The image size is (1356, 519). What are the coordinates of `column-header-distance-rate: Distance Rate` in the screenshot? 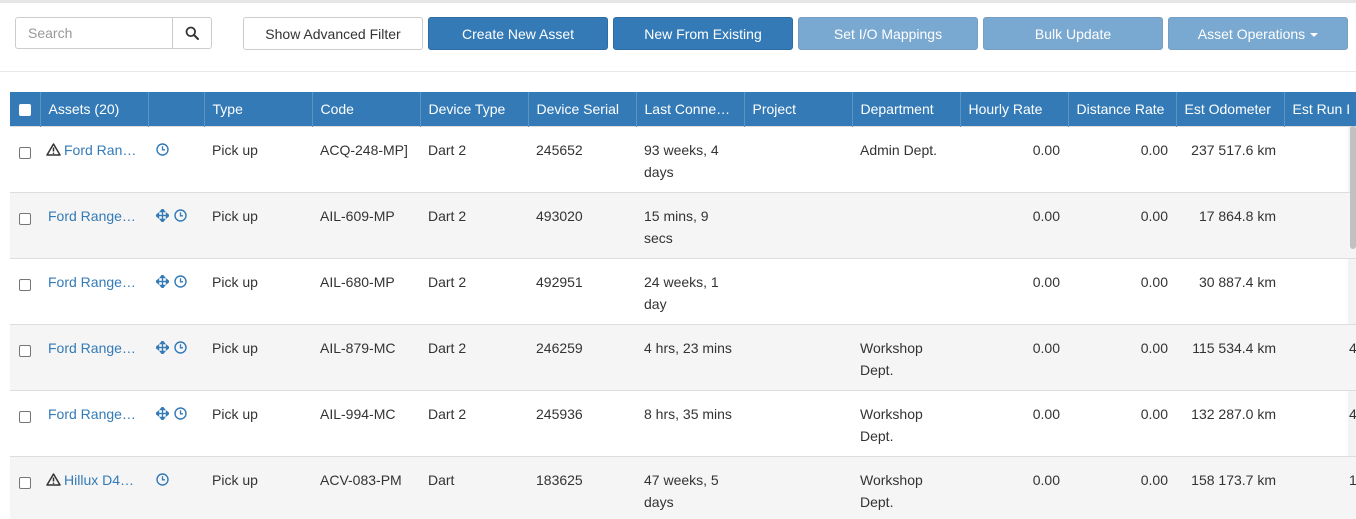 It's located at (1122, 109).